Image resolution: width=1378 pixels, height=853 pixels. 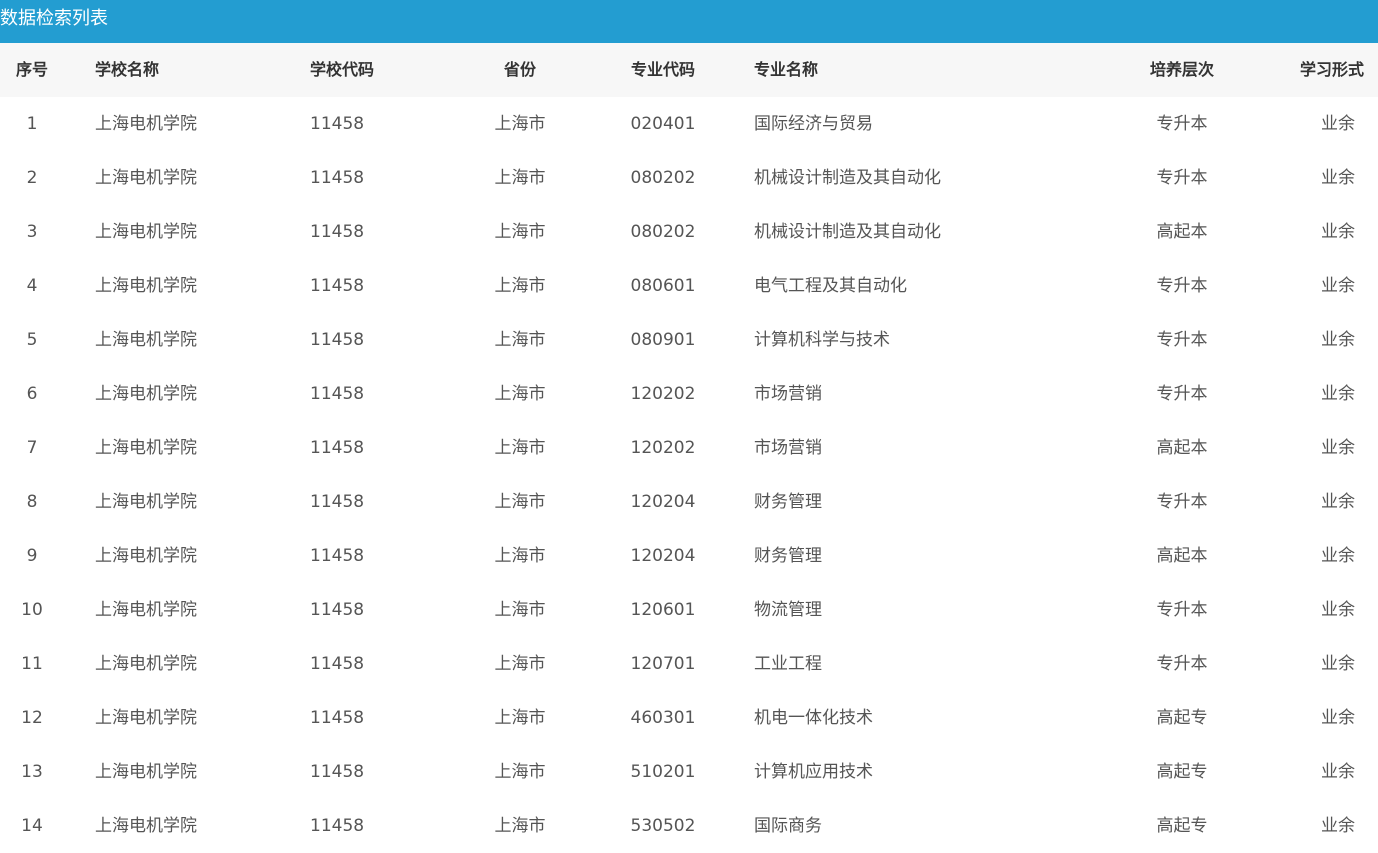 What do you see at coordinates (32, 124) in the screenshot?
I see `cell-index: 1` at bounding box center [32, 124].